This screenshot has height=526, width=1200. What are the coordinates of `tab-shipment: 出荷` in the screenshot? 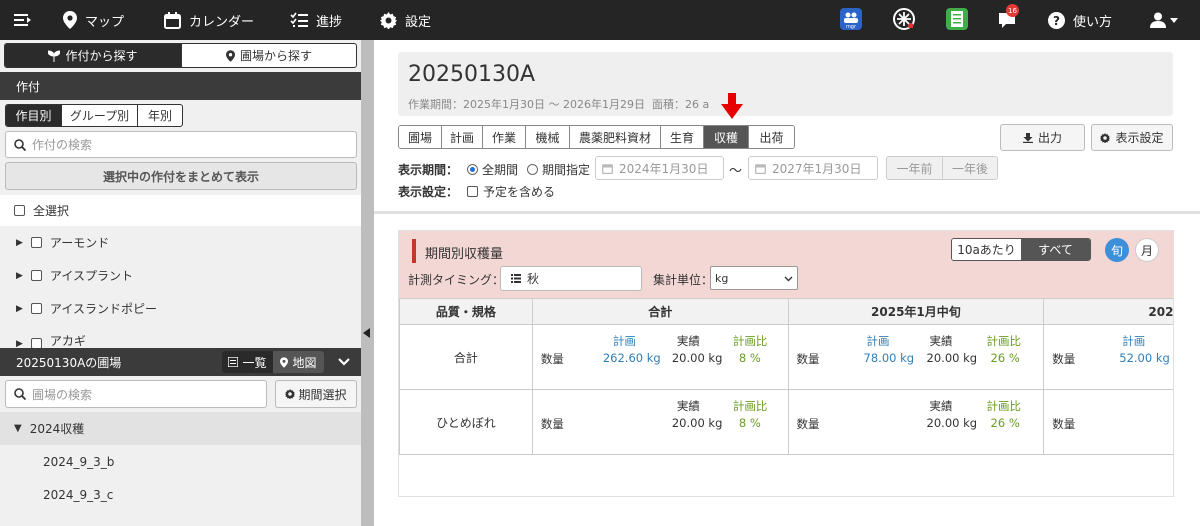 It's located at (771, 137).